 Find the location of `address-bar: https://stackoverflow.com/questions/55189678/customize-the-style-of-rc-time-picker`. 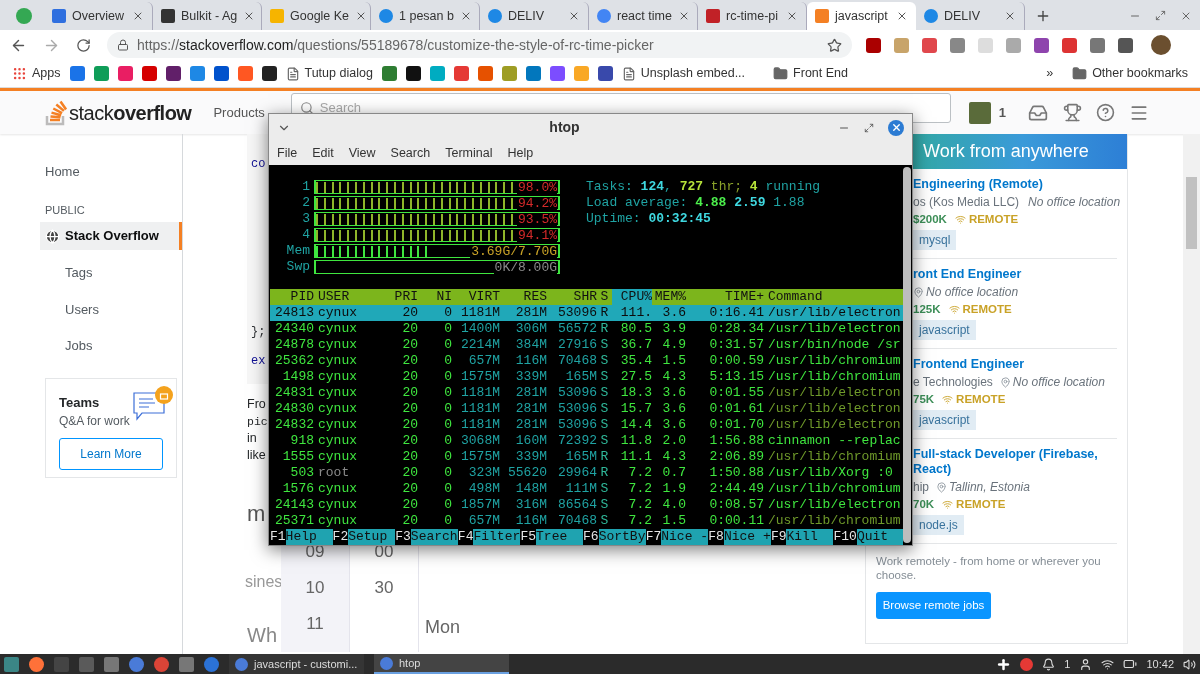

address-bar: https://stackoverflow.com/questions/55189678/customize-the-style-of-rc-time-picker is located at coordinates (479, 45).